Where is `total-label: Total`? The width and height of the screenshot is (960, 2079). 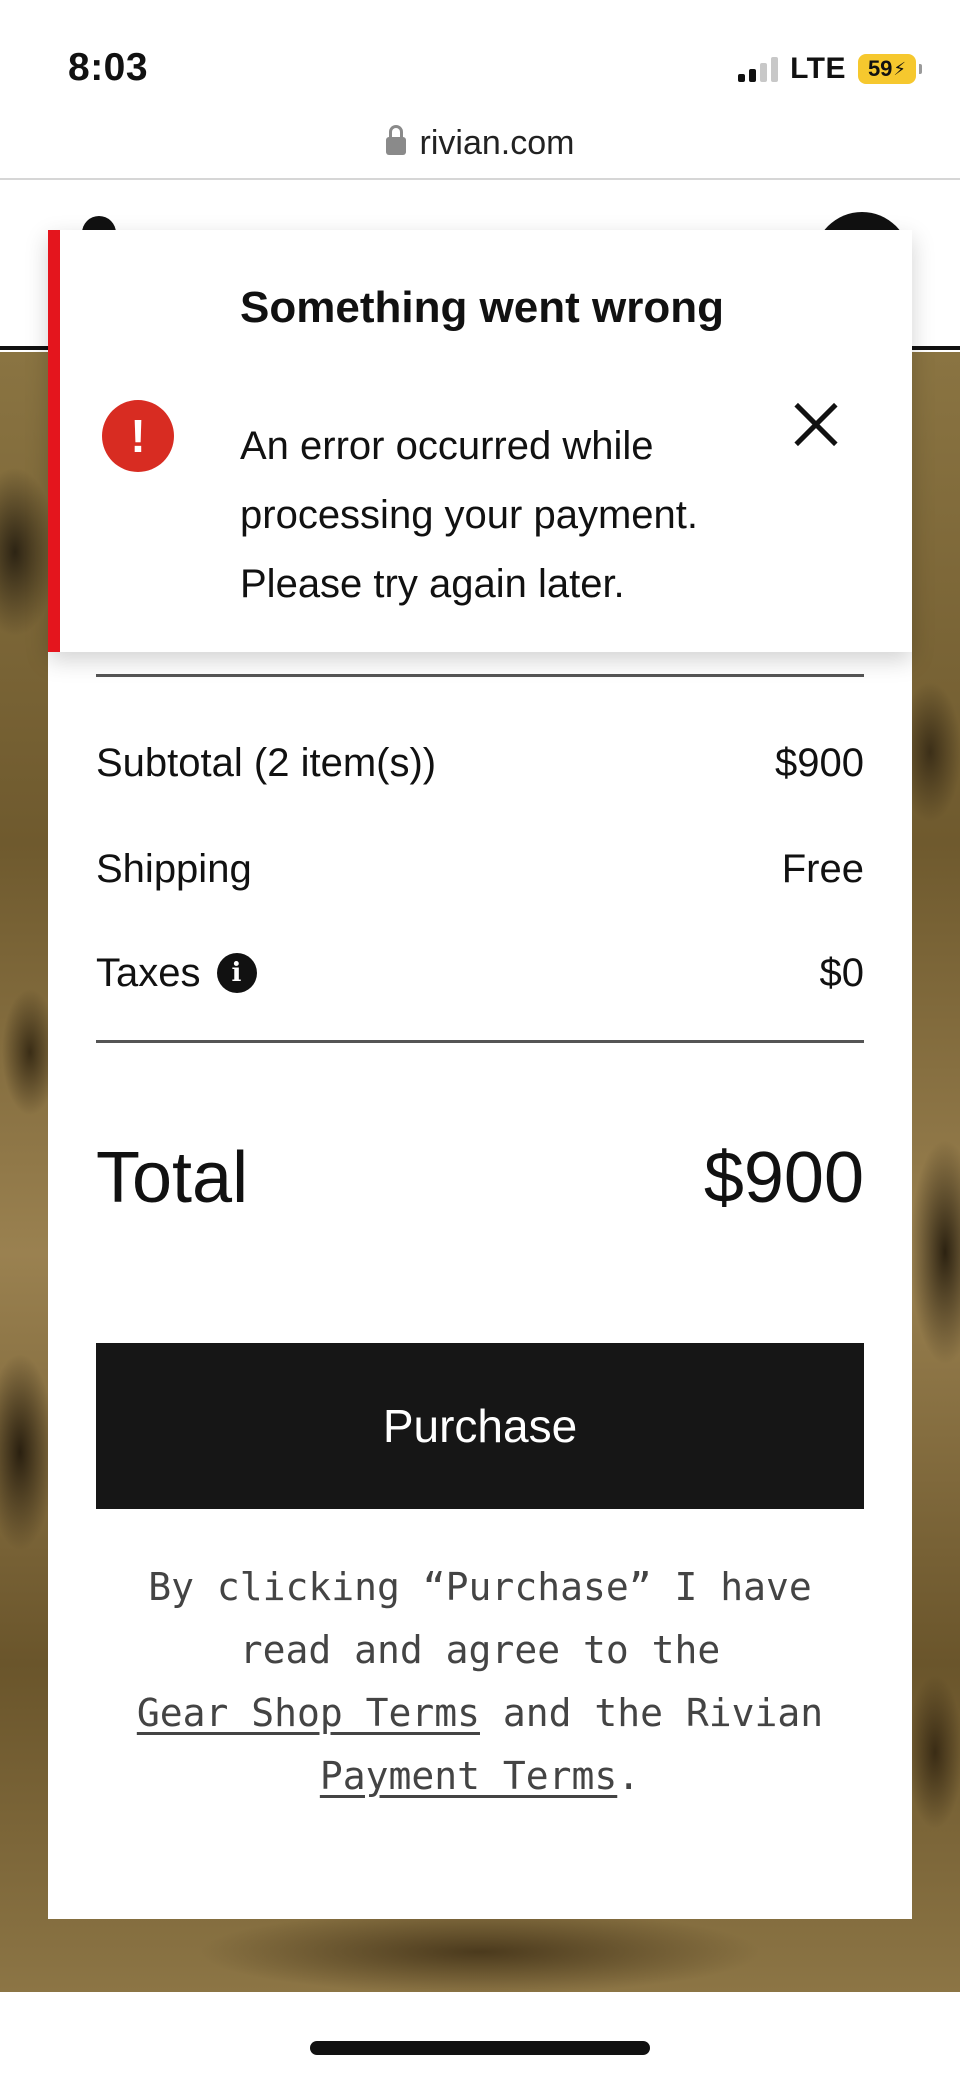
total-label: Total is located at coordinates (172, 1178).